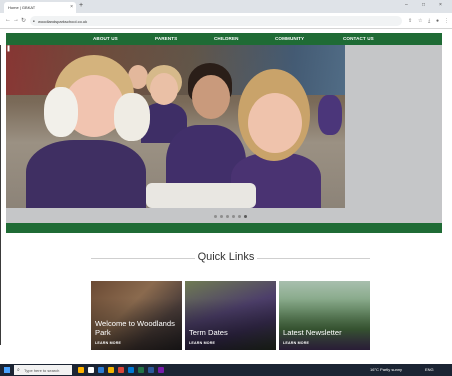  Describe the element at coordinates (8, 20) in the screenshot. I see `back-icon: ←` at that location.